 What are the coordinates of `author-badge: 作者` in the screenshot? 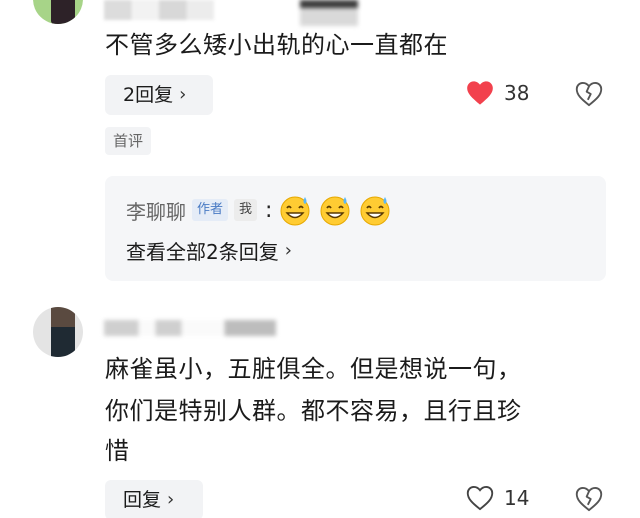 It's located at (210, 210).